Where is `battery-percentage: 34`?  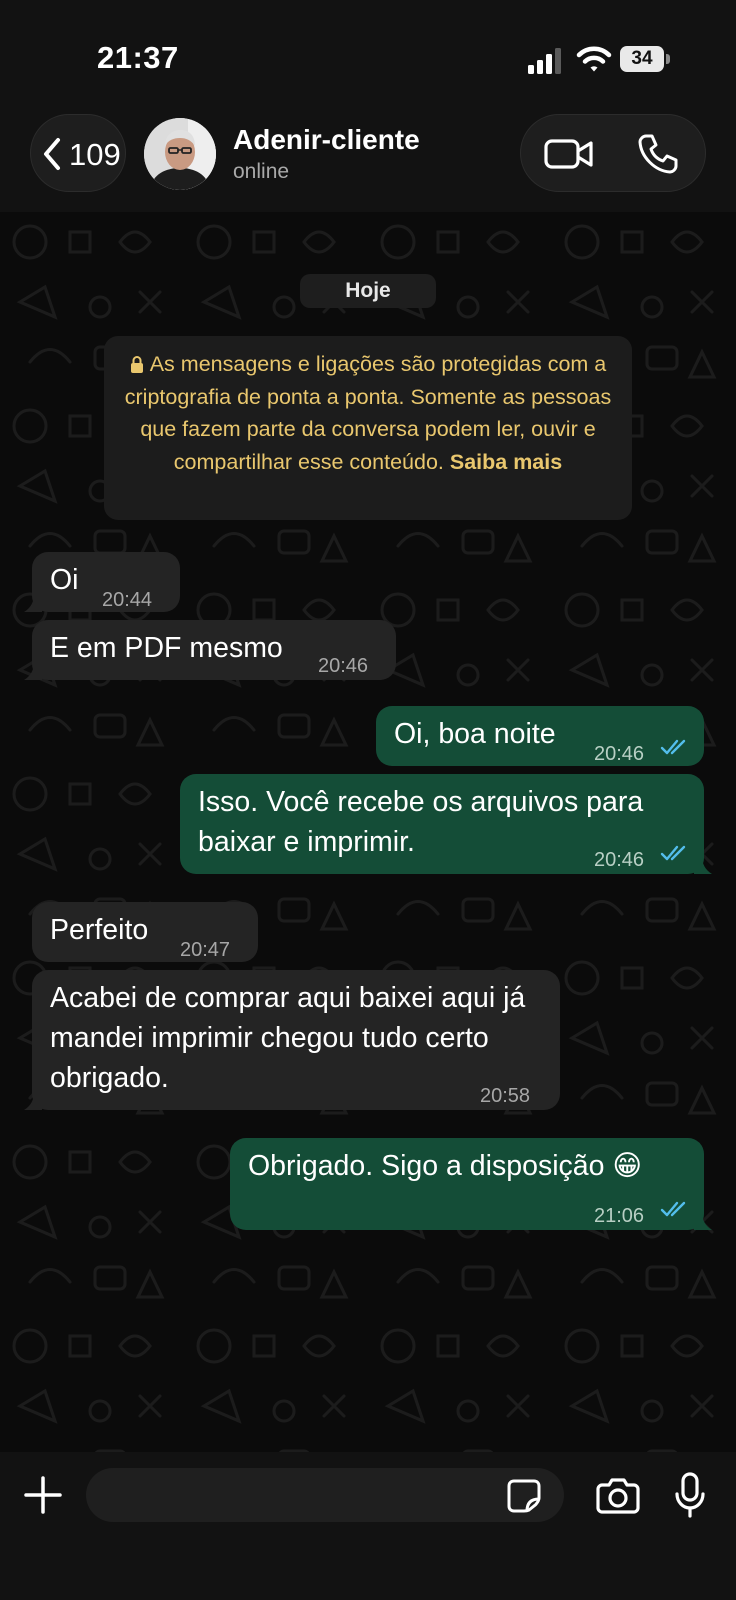 battery-percentage: 34 is located at coordinates (642, 58).